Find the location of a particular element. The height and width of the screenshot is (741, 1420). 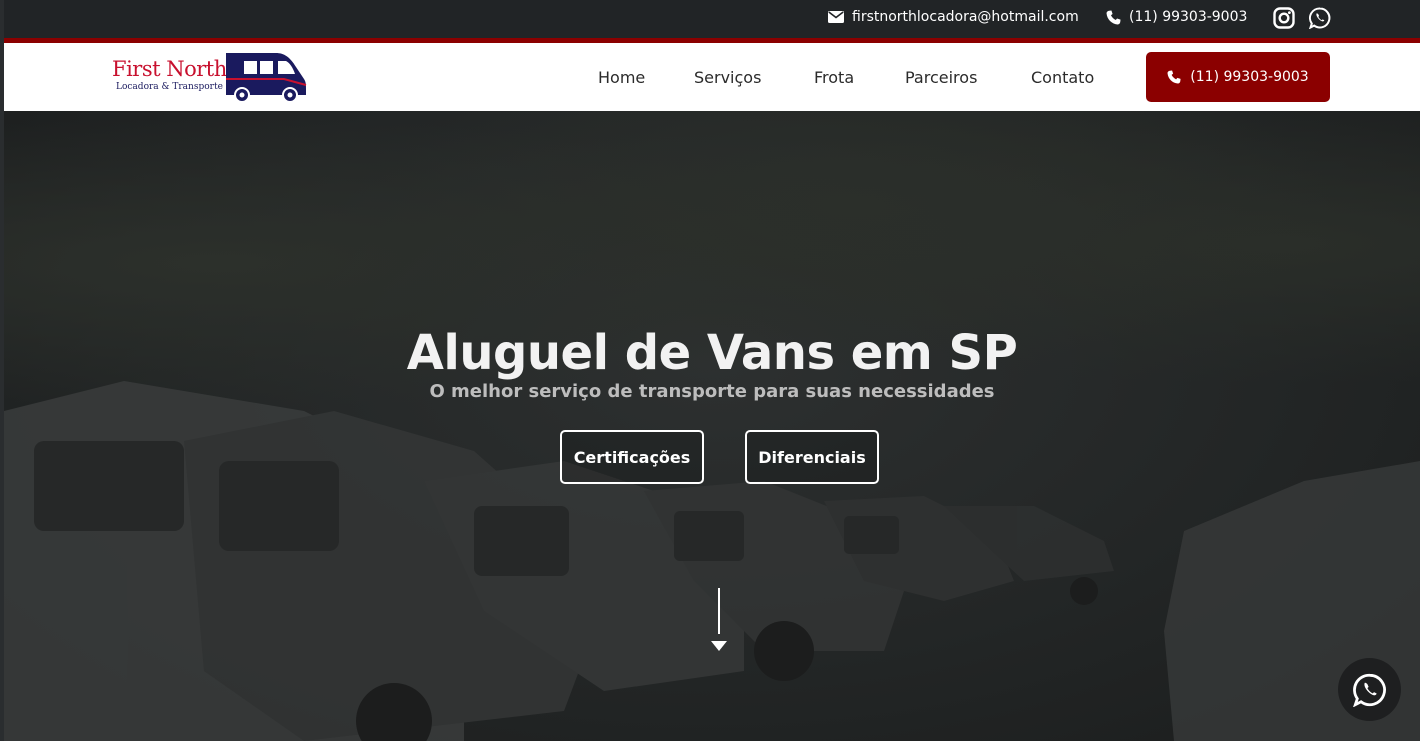

differentials-button-label: Diferenciais is located at coordinates (812, 457).